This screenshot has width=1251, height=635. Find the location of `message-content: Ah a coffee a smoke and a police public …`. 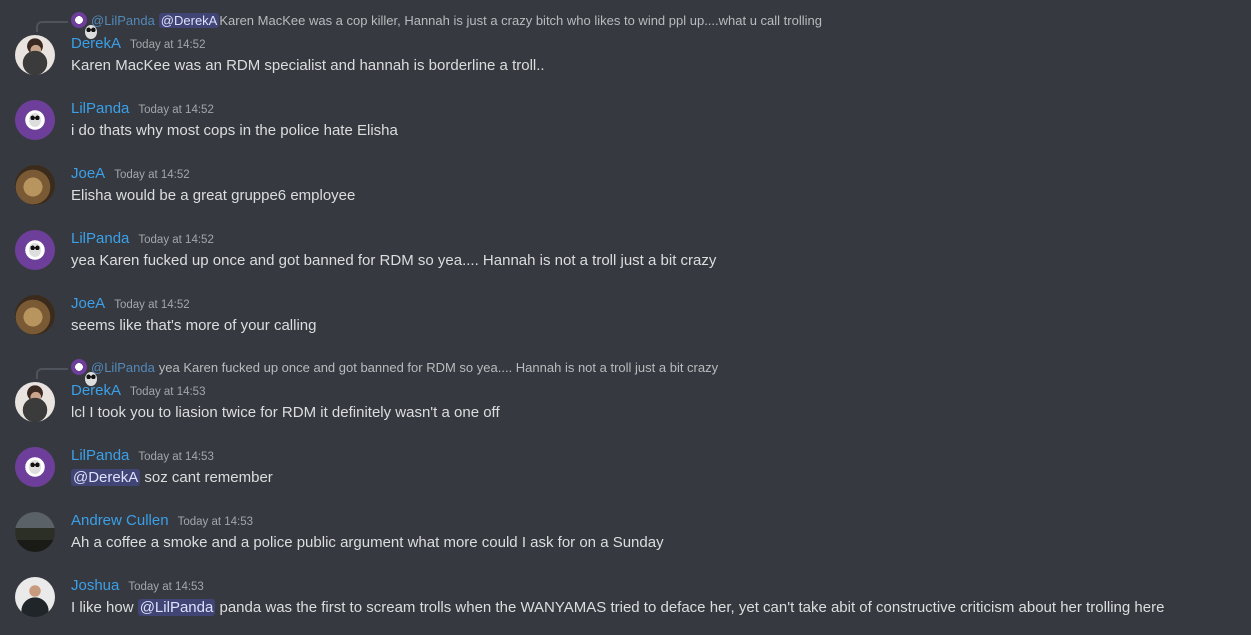

message-content: Ah a coffee a smoke and a police public … is located at coordinates (367, 542).